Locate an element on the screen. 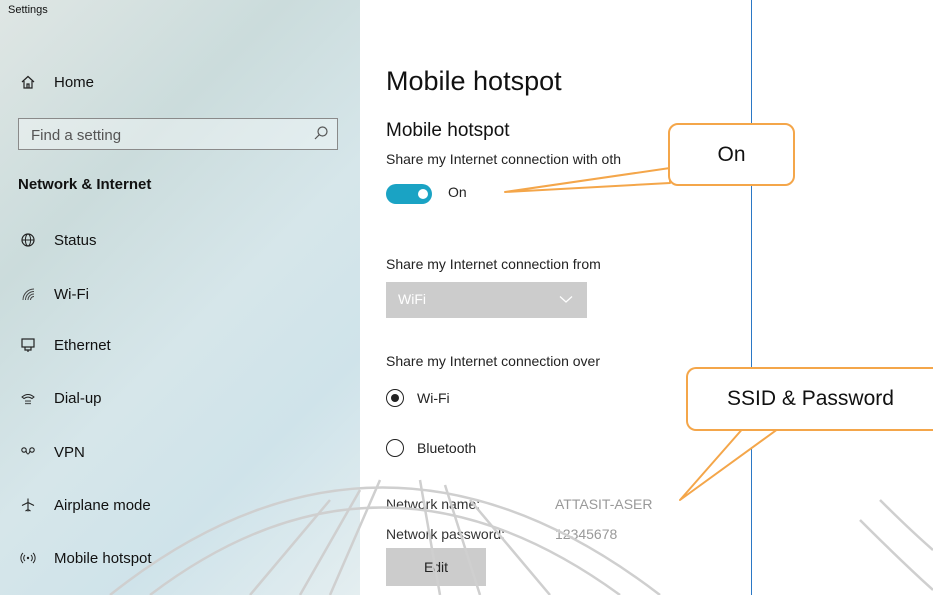  hotspot-toggle is located at coordinates (409, 194).